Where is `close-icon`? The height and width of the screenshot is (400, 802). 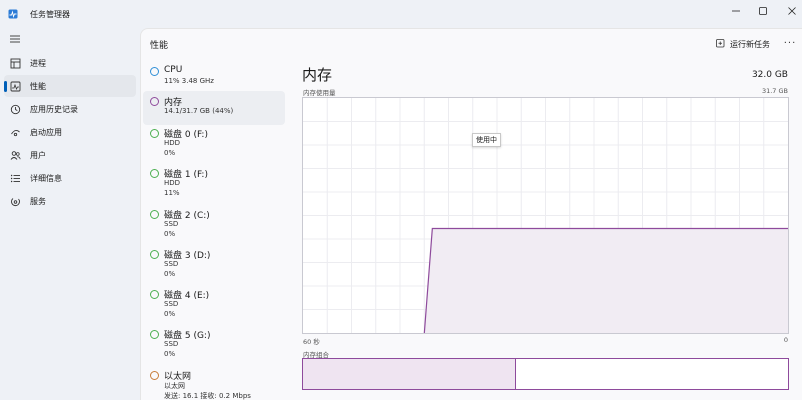 close-icon is located at coordinates (792, 11).